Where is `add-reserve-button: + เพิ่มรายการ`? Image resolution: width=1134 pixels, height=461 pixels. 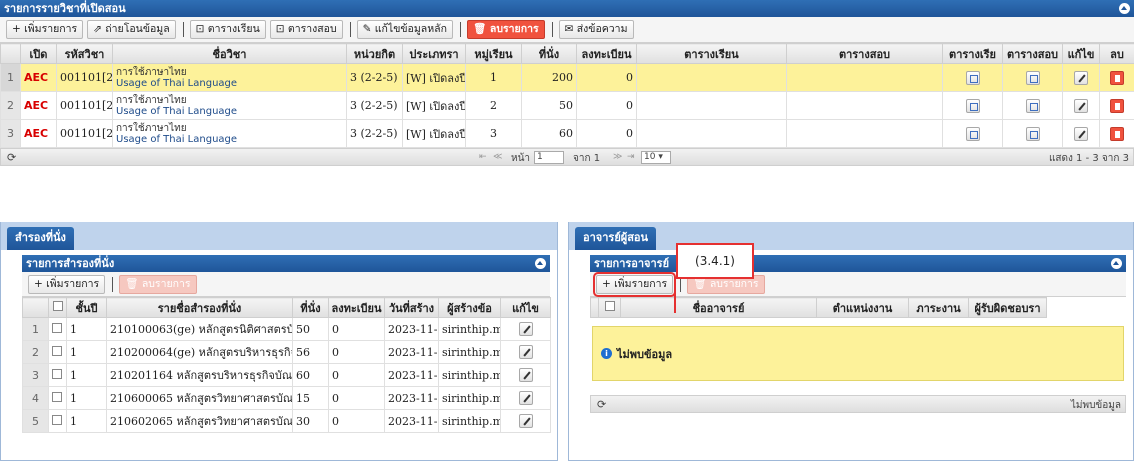 add-reserve-button: + เพิ่มรายการ is located at coordinates (67, 284).